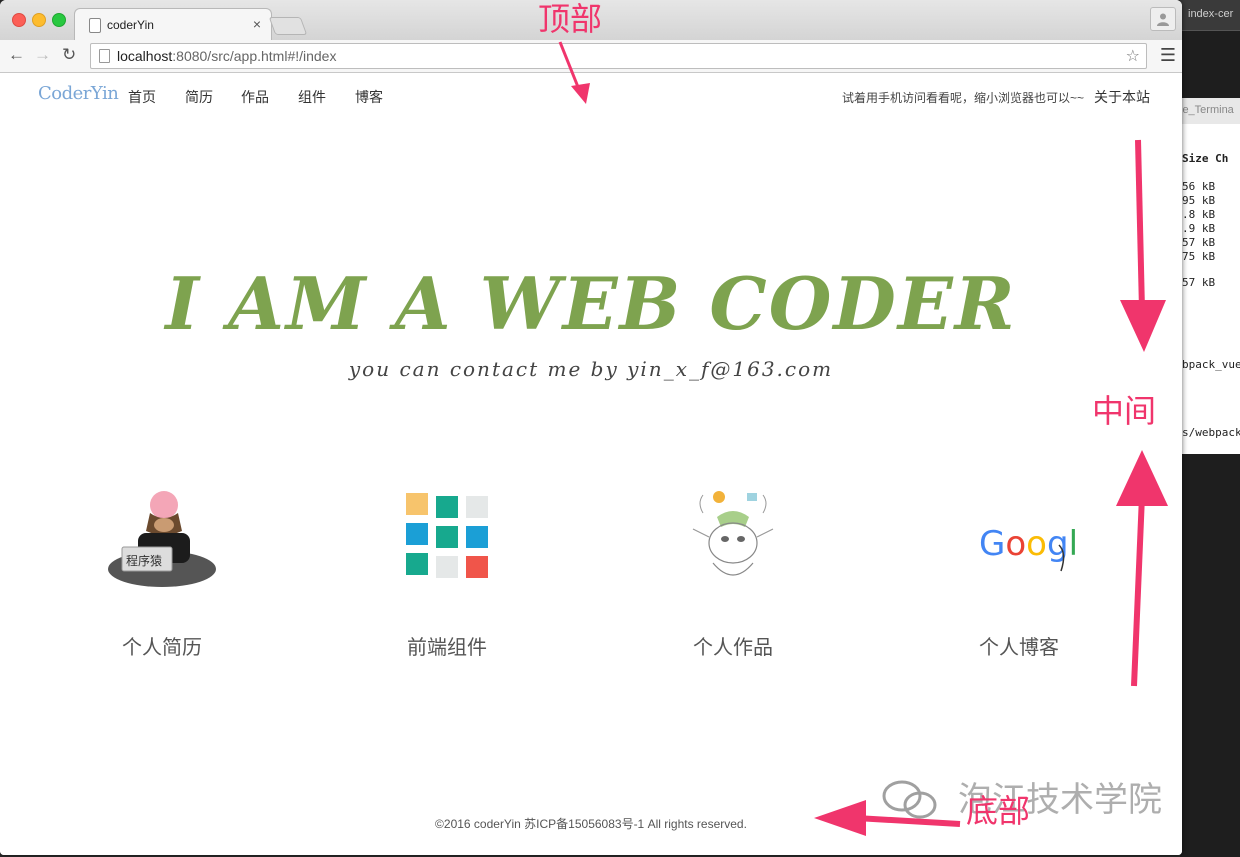  I want to click on wechat-watermark-icon, so click(909, 799).